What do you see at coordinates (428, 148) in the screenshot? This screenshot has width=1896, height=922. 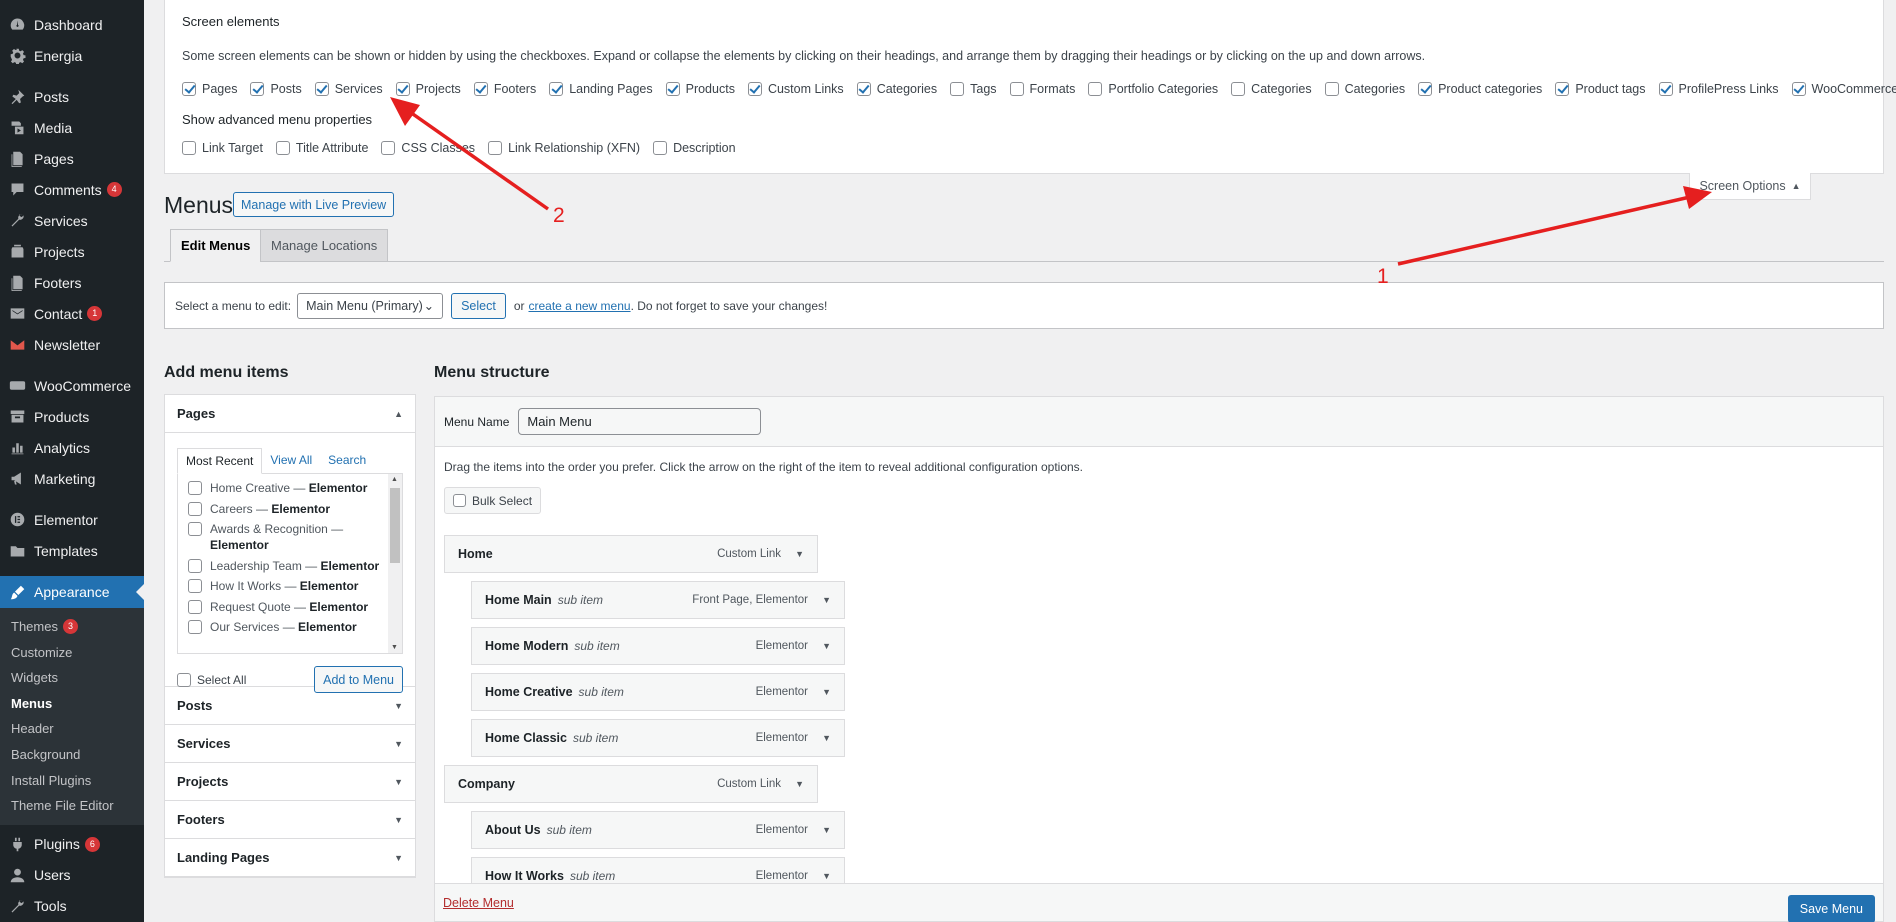 I see `option-css-classes: CSS Classes` at bounding box center [428, 148].